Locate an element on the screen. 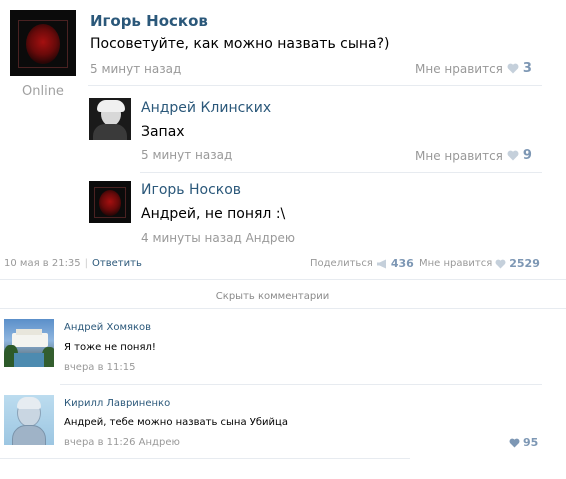 This screenshot has width=566, height=479. post-date: 10 мая в 21:35 is located at coordinates (42, 263).